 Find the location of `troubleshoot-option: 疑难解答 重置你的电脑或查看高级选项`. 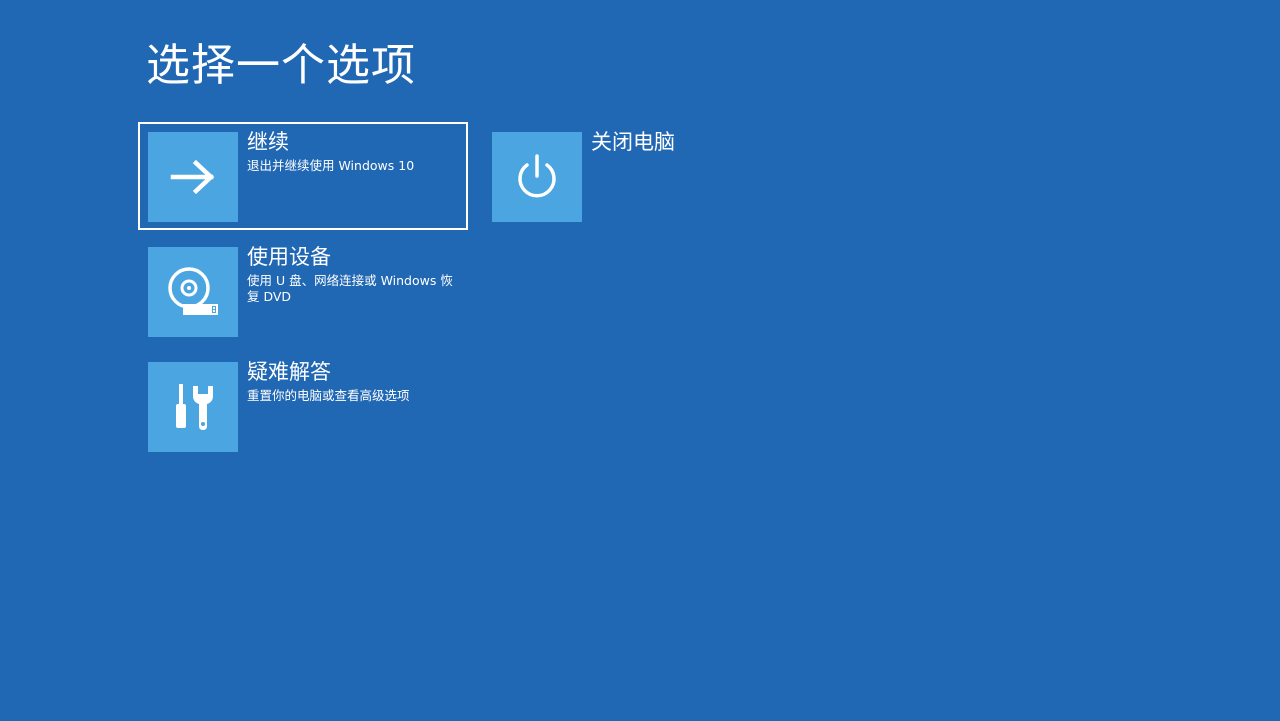

troubleshoot-option: 疑难解答 重置你的电脑或查看高级选项 is located at coordinates (303, 406).